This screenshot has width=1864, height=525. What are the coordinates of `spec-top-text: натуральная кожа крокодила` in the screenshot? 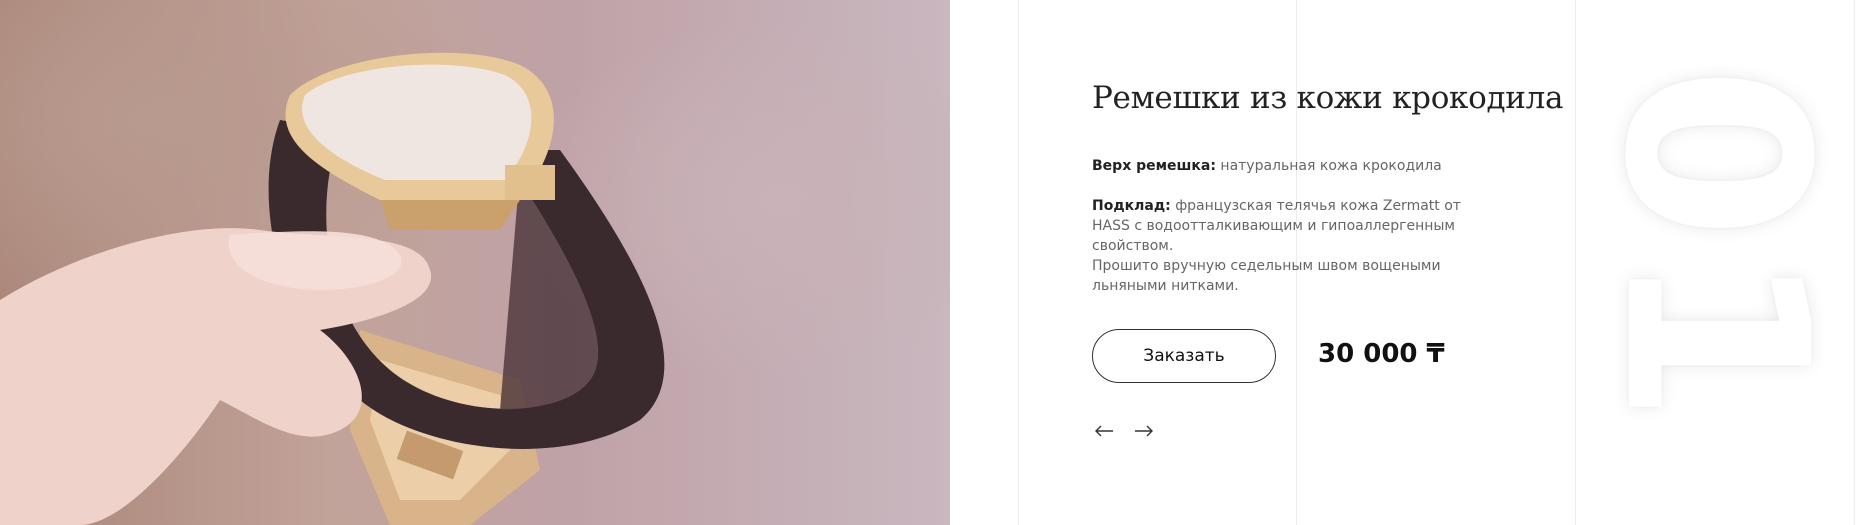 It's located at (1331, 166).